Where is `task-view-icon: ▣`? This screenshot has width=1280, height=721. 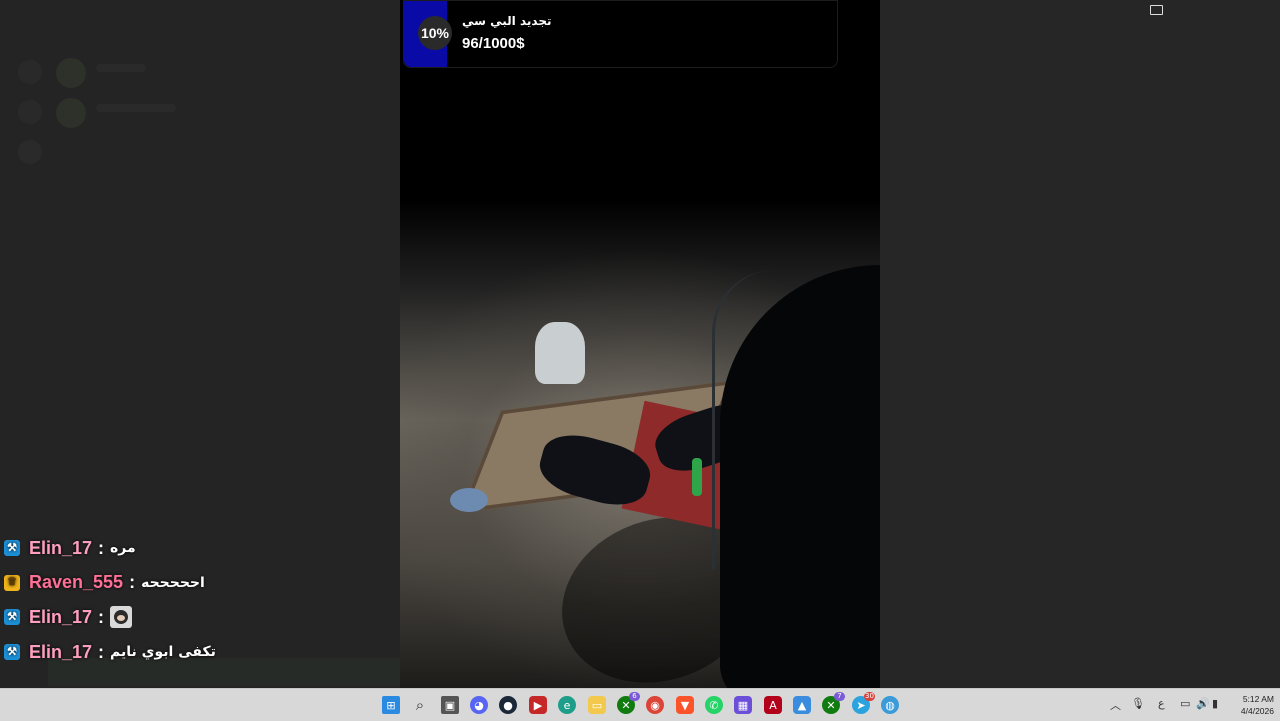
task-view-icon: ▣ is located at coordinates (450, 705).